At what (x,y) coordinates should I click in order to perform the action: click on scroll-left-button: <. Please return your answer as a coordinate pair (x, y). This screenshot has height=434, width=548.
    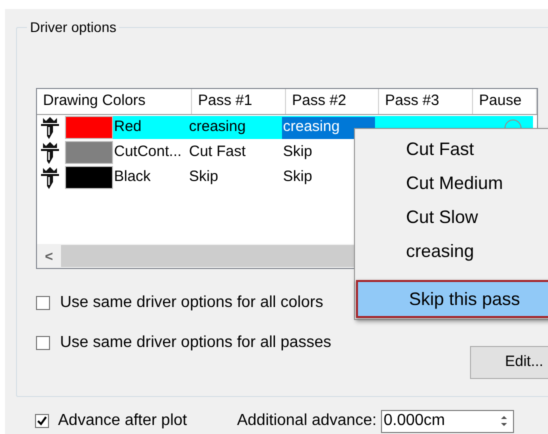
    Looking at the image, I should click on (49, 256).